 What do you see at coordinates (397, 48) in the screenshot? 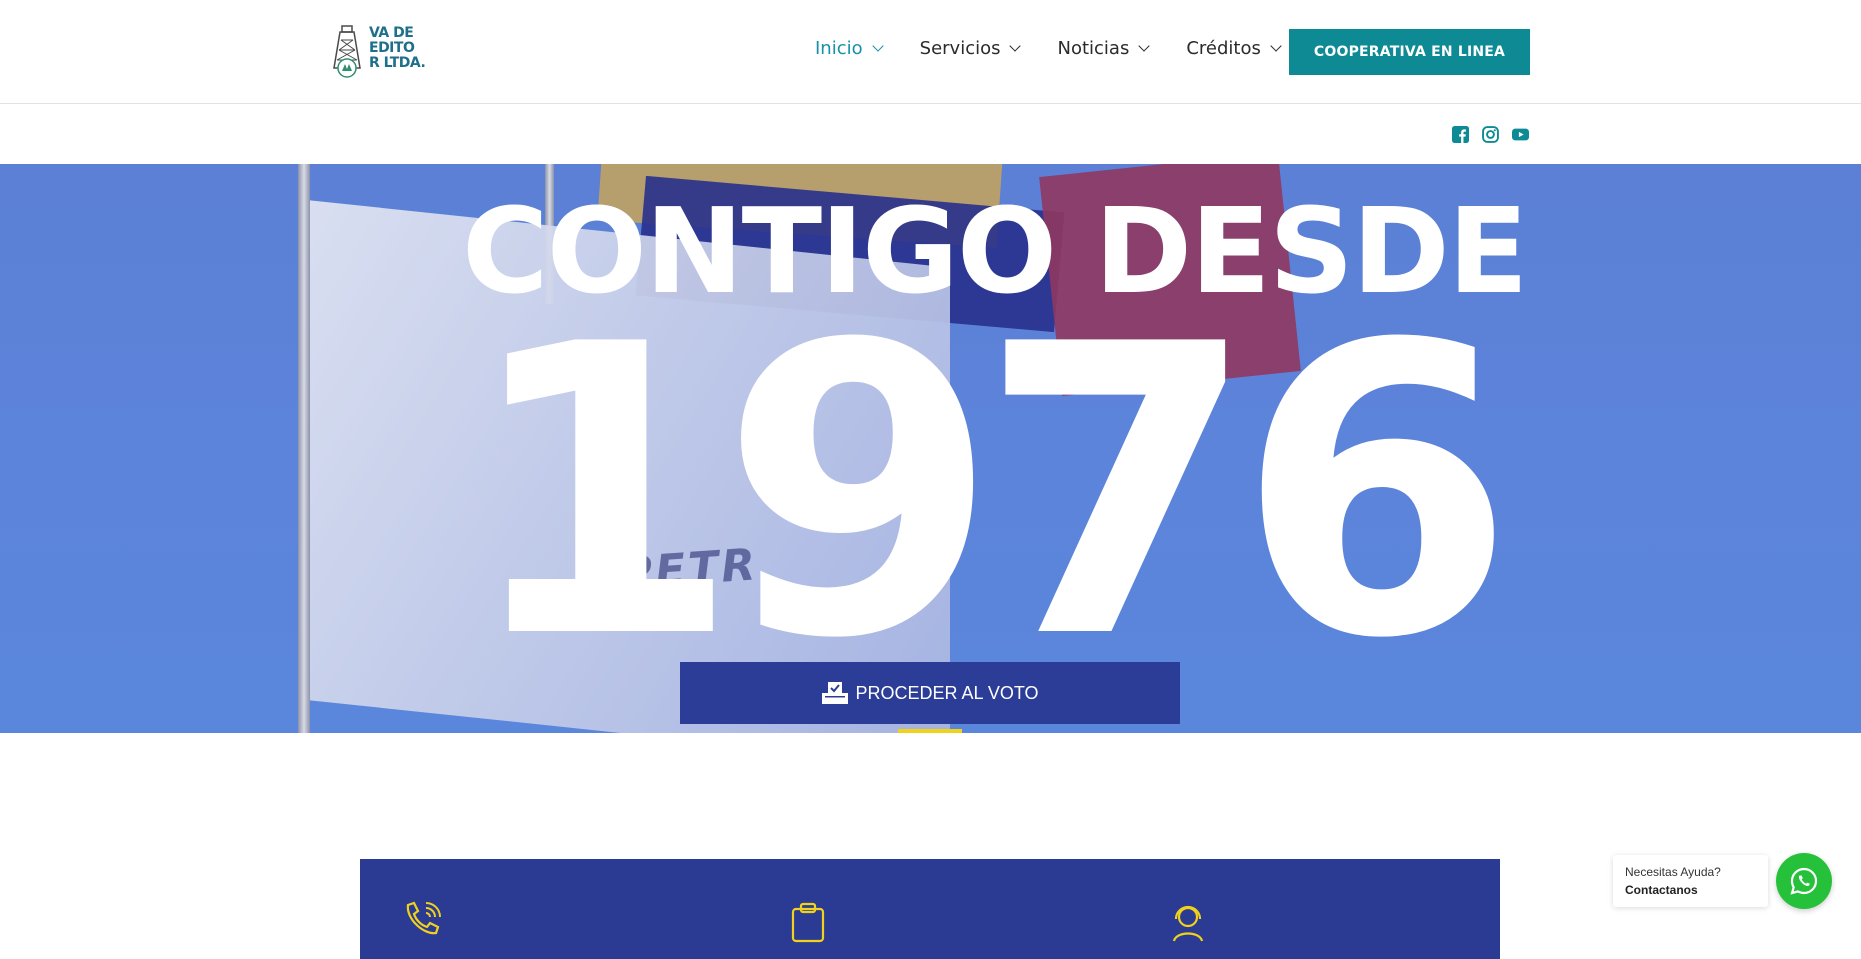
I see `logo-text: VA DE EDITO R LTDA.` at bounding box center [397, 48].